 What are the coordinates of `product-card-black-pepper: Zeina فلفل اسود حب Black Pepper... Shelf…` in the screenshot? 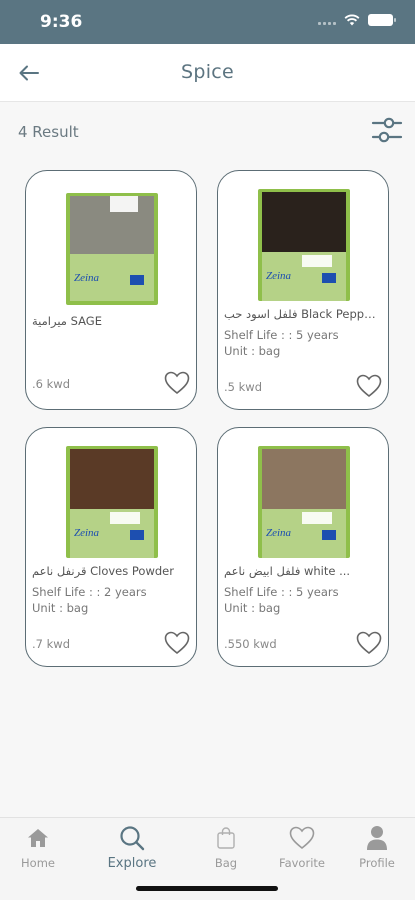 It's located at (303, 290).